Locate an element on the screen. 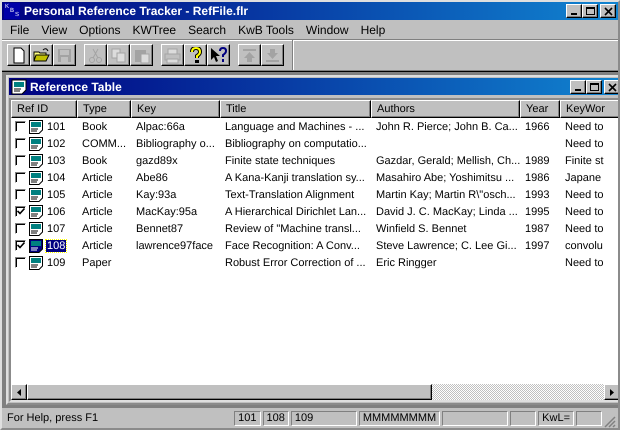 This screenshot has width=620, height=430. table-cell-text: Finite st is located at coordinates (584, 160).